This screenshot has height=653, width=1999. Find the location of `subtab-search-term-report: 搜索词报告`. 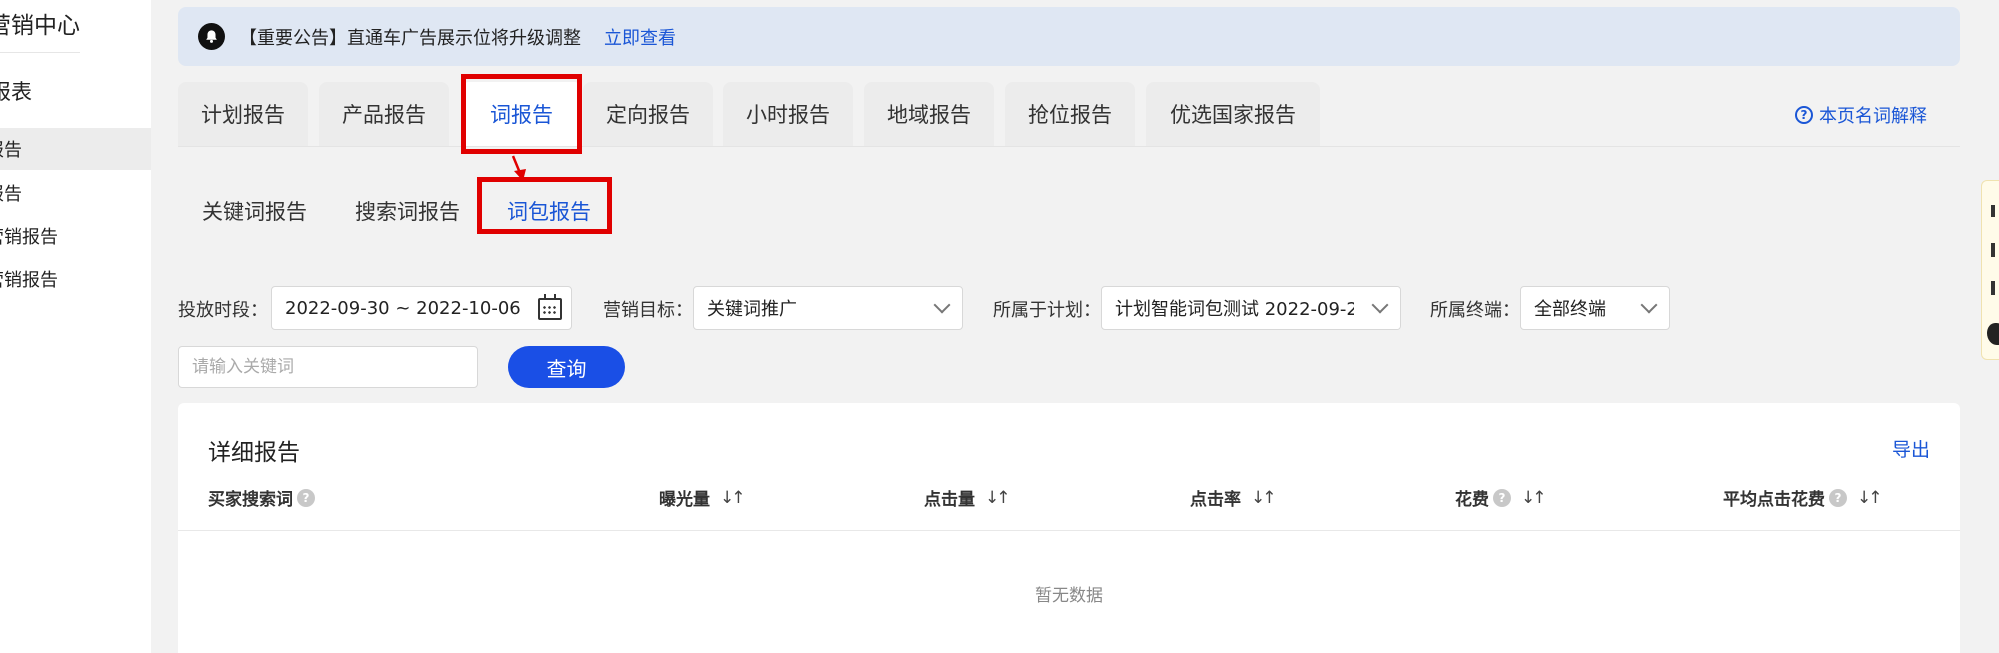

subtab-search-term-report: 搜索词报告 is located at coordinates (407, 211).